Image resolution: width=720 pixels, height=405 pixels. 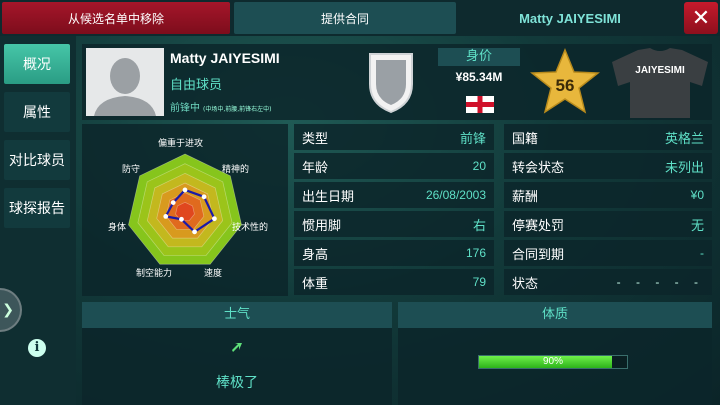 What do you see at coordinates (125, 82) in the screenshot?
I see `avatar` at bounding box center [125, 82].